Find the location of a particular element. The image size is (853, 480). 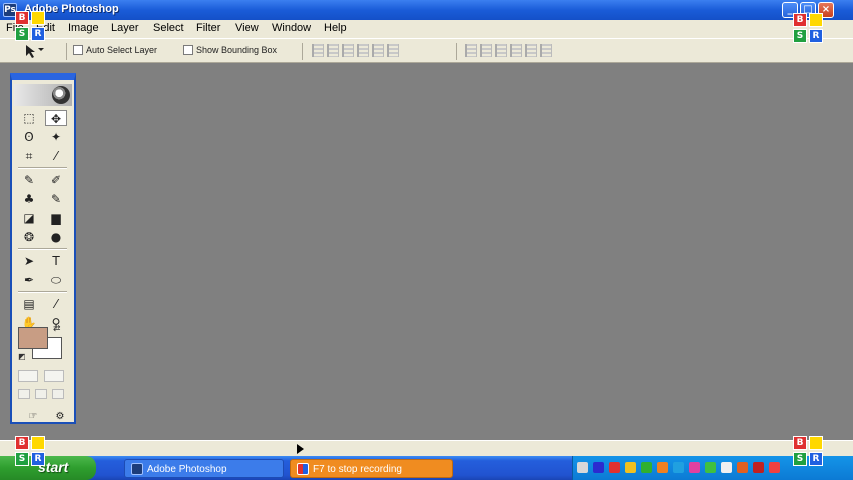

menu-filter: Filter is located at coordinates (208, 28).